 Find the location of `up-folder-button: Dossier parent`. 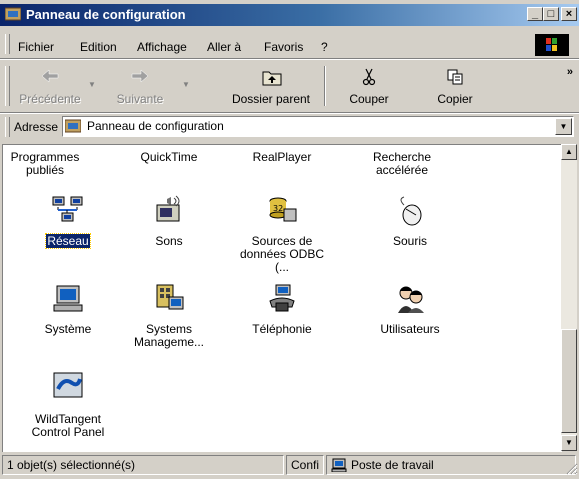

up-folder-button: Dossier parent is located at coordinates (271, 86).